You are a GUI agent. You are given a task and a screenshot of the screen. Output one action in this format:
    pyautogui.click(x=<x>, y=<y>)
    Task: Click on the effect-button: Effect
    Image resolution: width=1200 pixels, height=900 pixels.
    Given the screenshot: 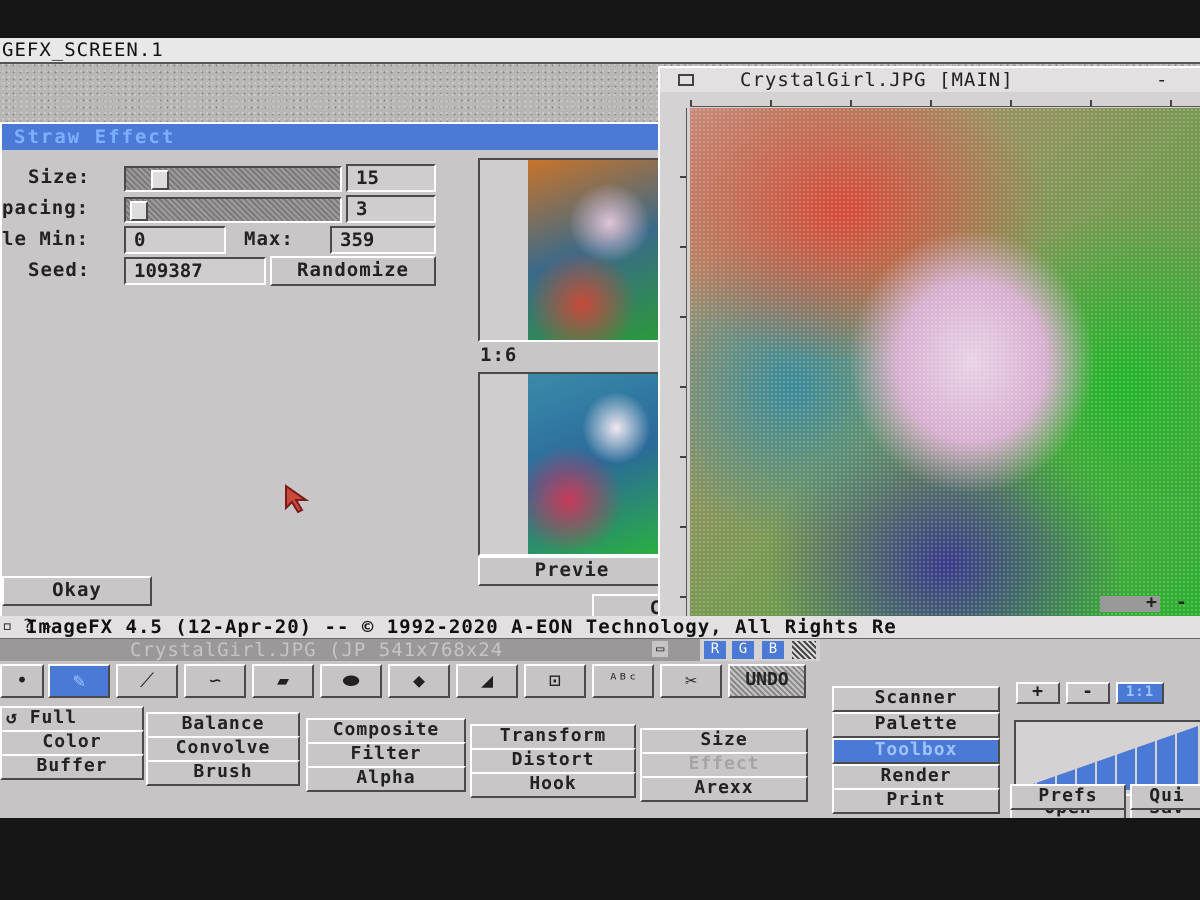 What is the action you would take?
    pyautogui.click(x=724, y=765)
    